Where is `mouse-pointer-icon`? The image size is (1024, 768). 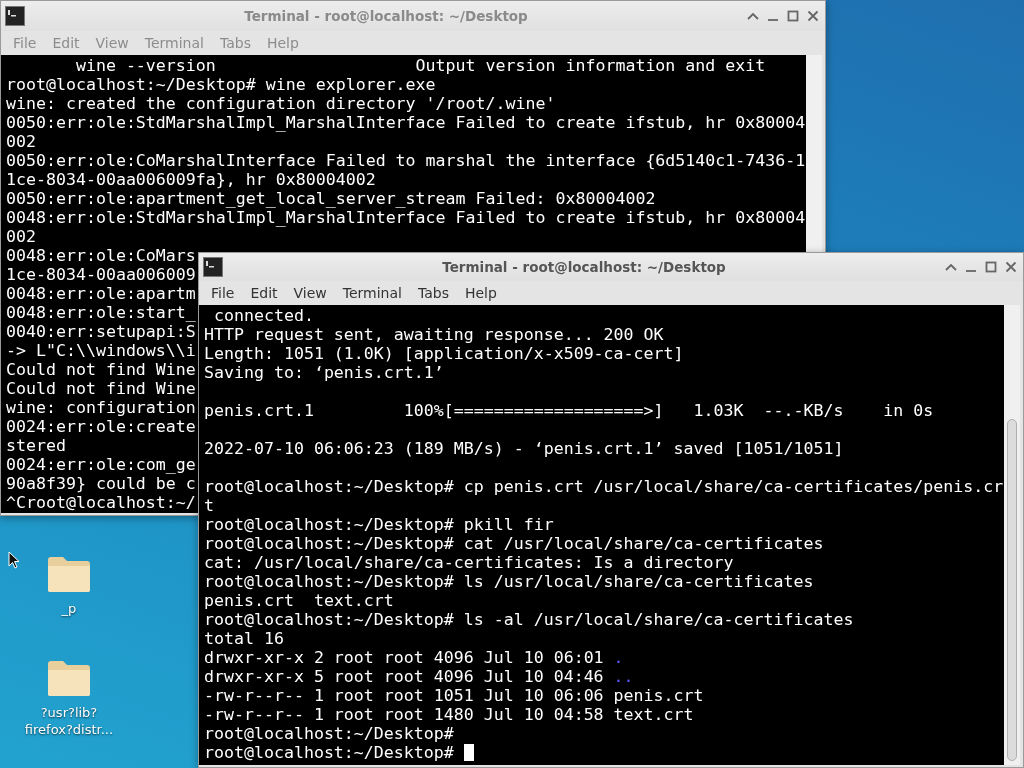 mouse-pointer-icon is located at coordinates (14, 560).